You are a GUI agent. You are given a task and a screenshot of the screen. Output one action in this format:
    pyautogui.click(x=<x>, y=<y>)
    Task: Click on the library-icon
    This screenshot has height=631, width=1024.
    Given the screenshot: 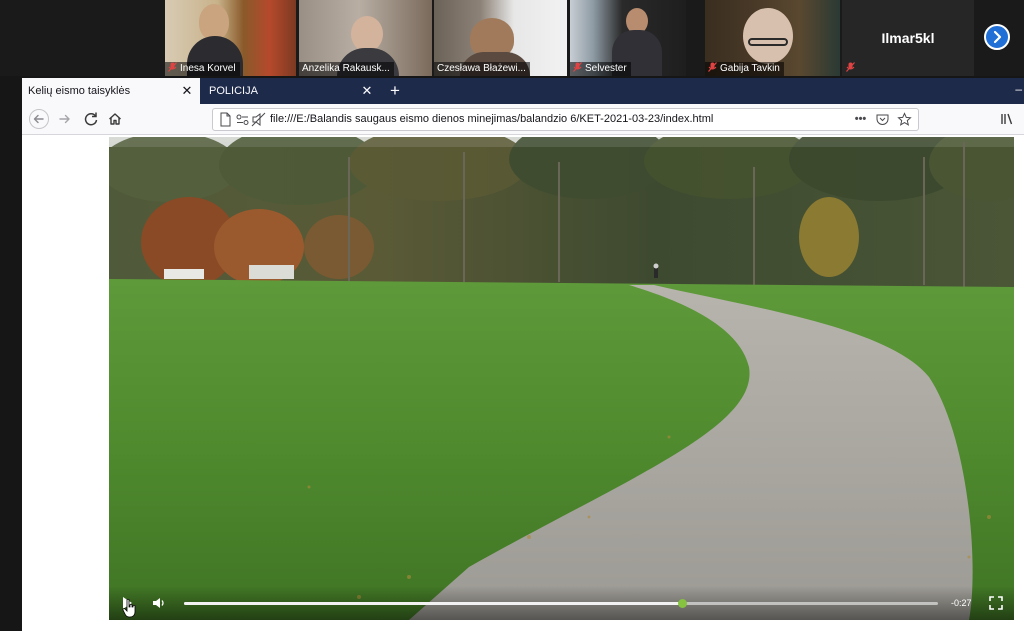 What is the action you would take?
    pyautogui.click(x=1007, y=119)
    